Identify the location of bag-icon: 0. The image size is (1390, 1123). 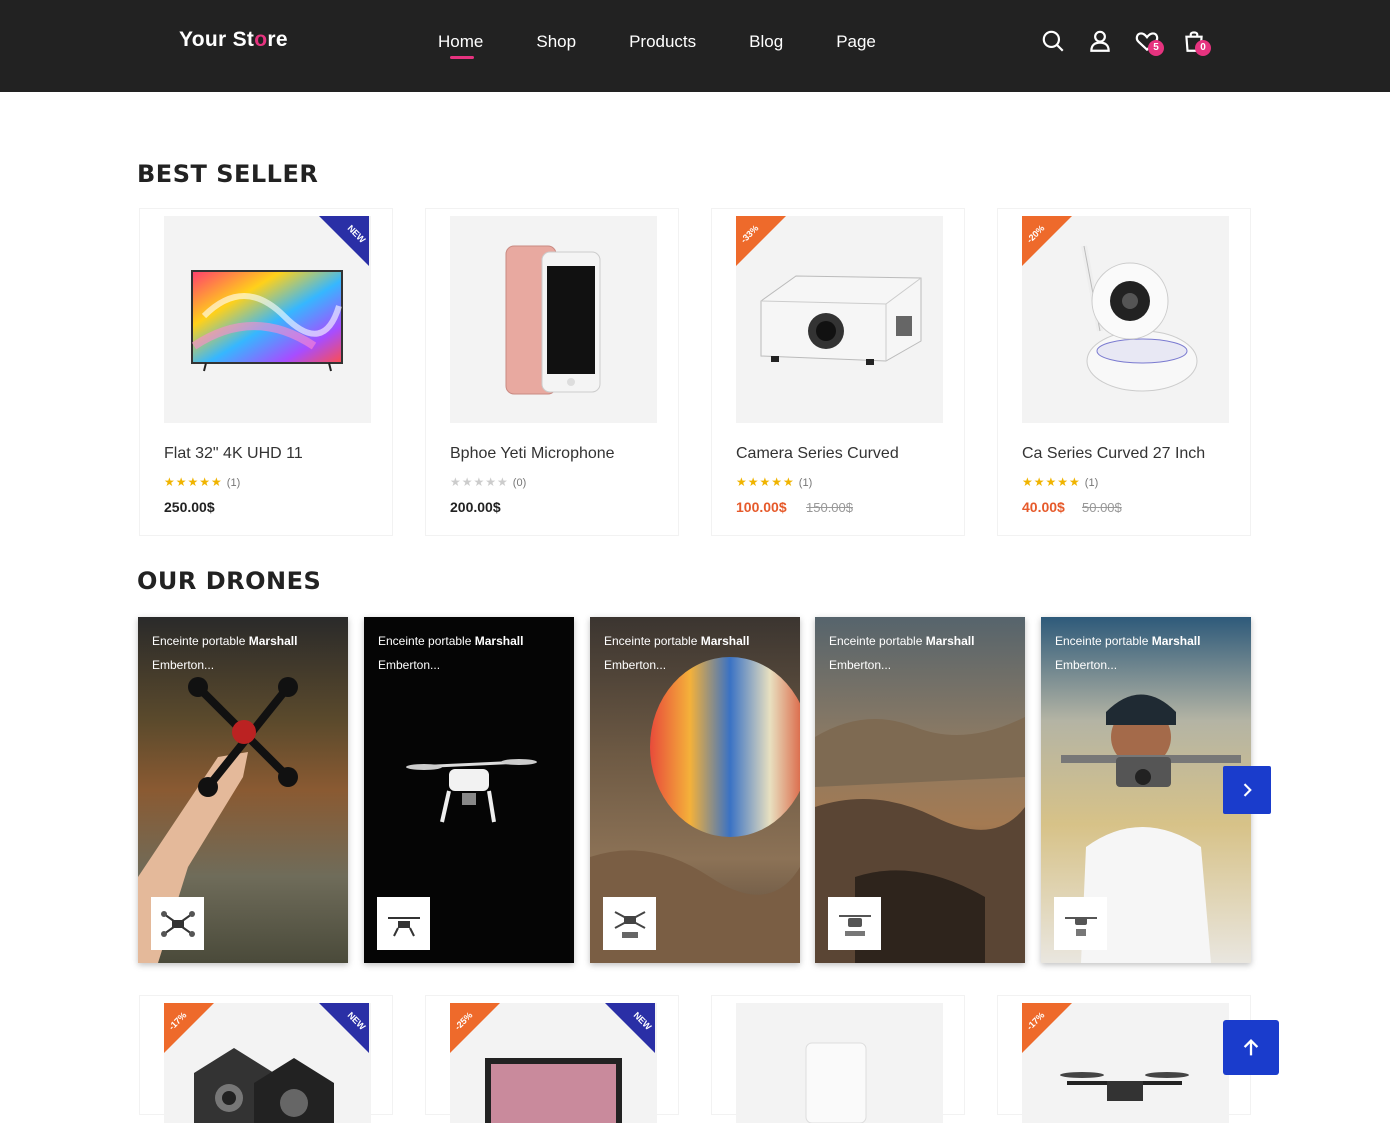
(1196, 43).